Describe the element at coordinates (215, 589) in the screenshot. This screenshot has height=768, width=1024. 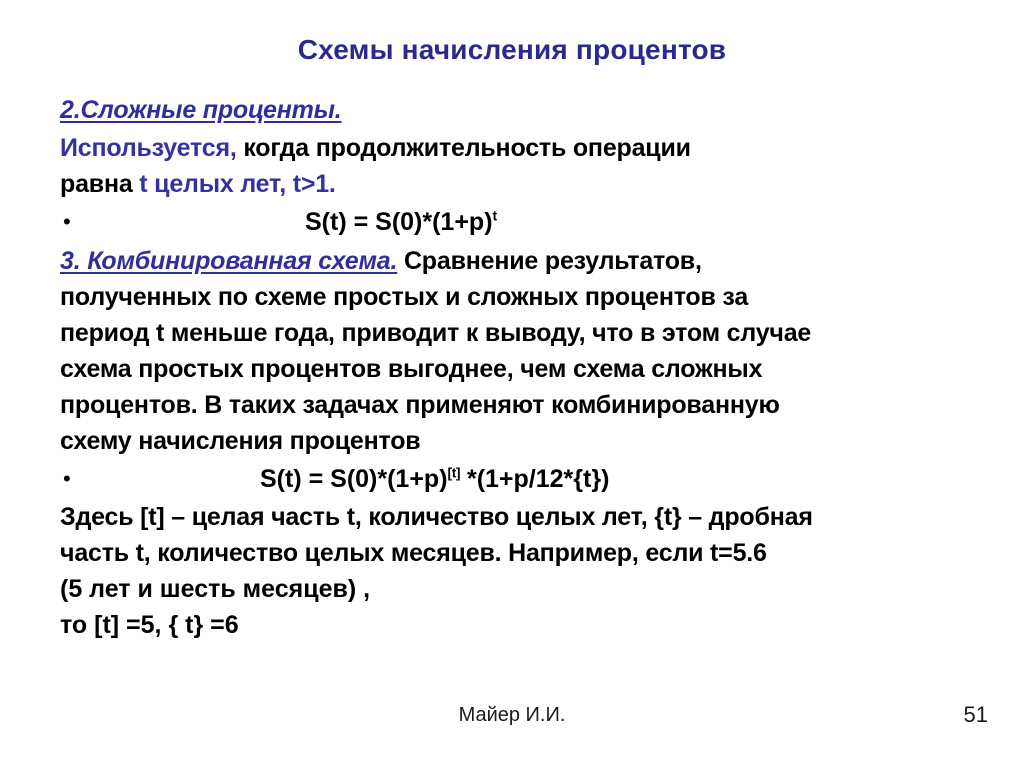
I see `section-3-note-3: (5 лет и шесть месяцев) ,` at that location.